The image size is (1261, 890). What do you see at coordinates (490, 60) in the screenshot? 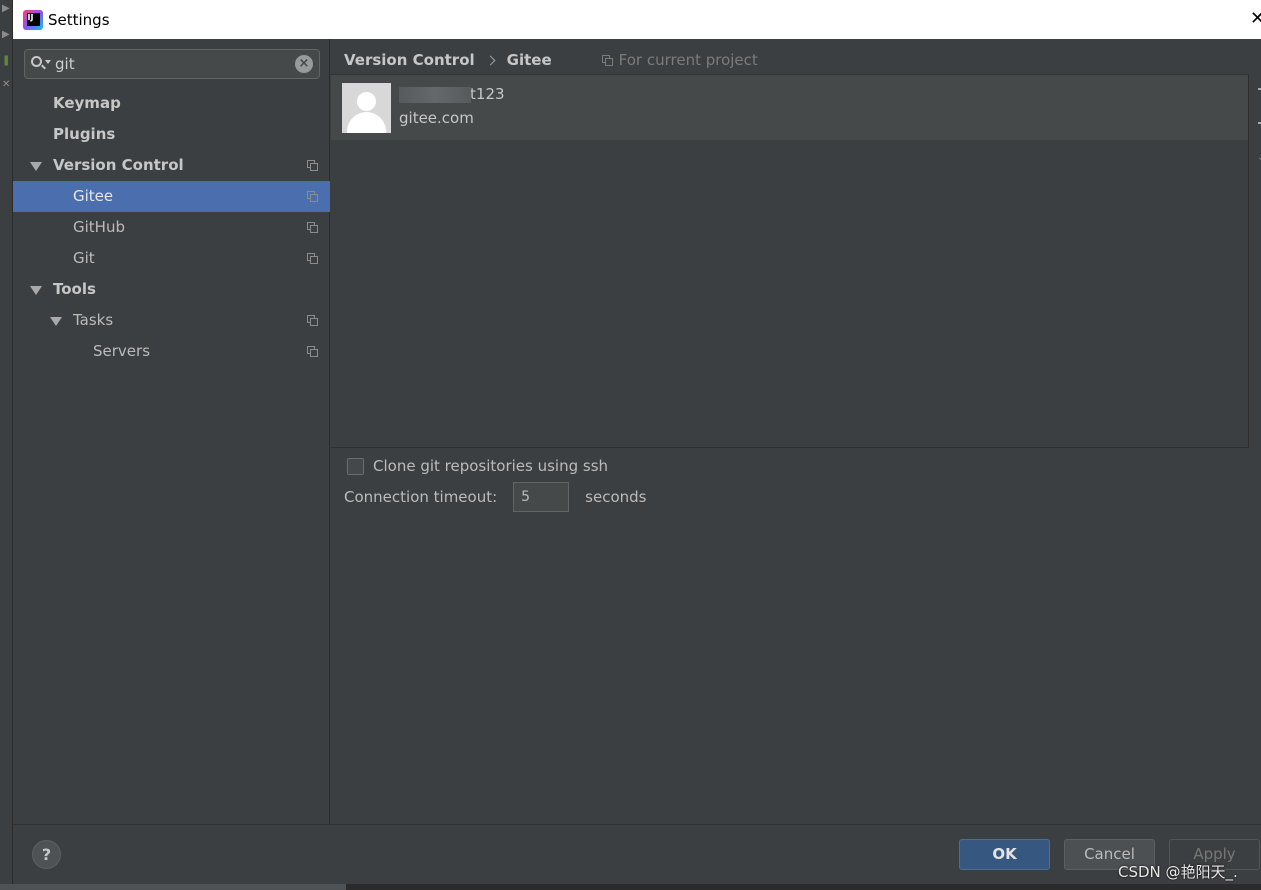
I see `chevron-right-icon` at bounding box center [490, 60].